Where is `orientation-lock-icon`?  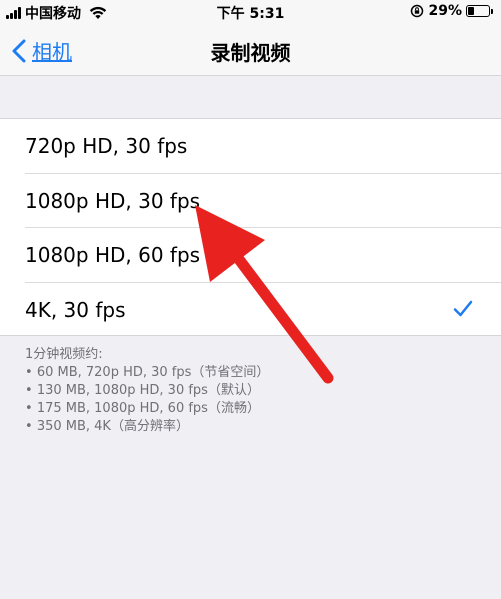
orientation-lock-icon is located at coordinates (417, 11).